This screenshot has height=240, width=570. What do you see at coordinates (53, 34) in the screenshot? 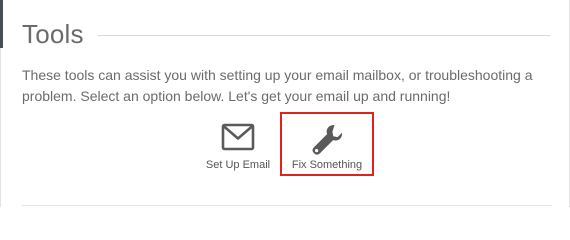
I see `page-title: Tools` at bounding box center [53, 34].